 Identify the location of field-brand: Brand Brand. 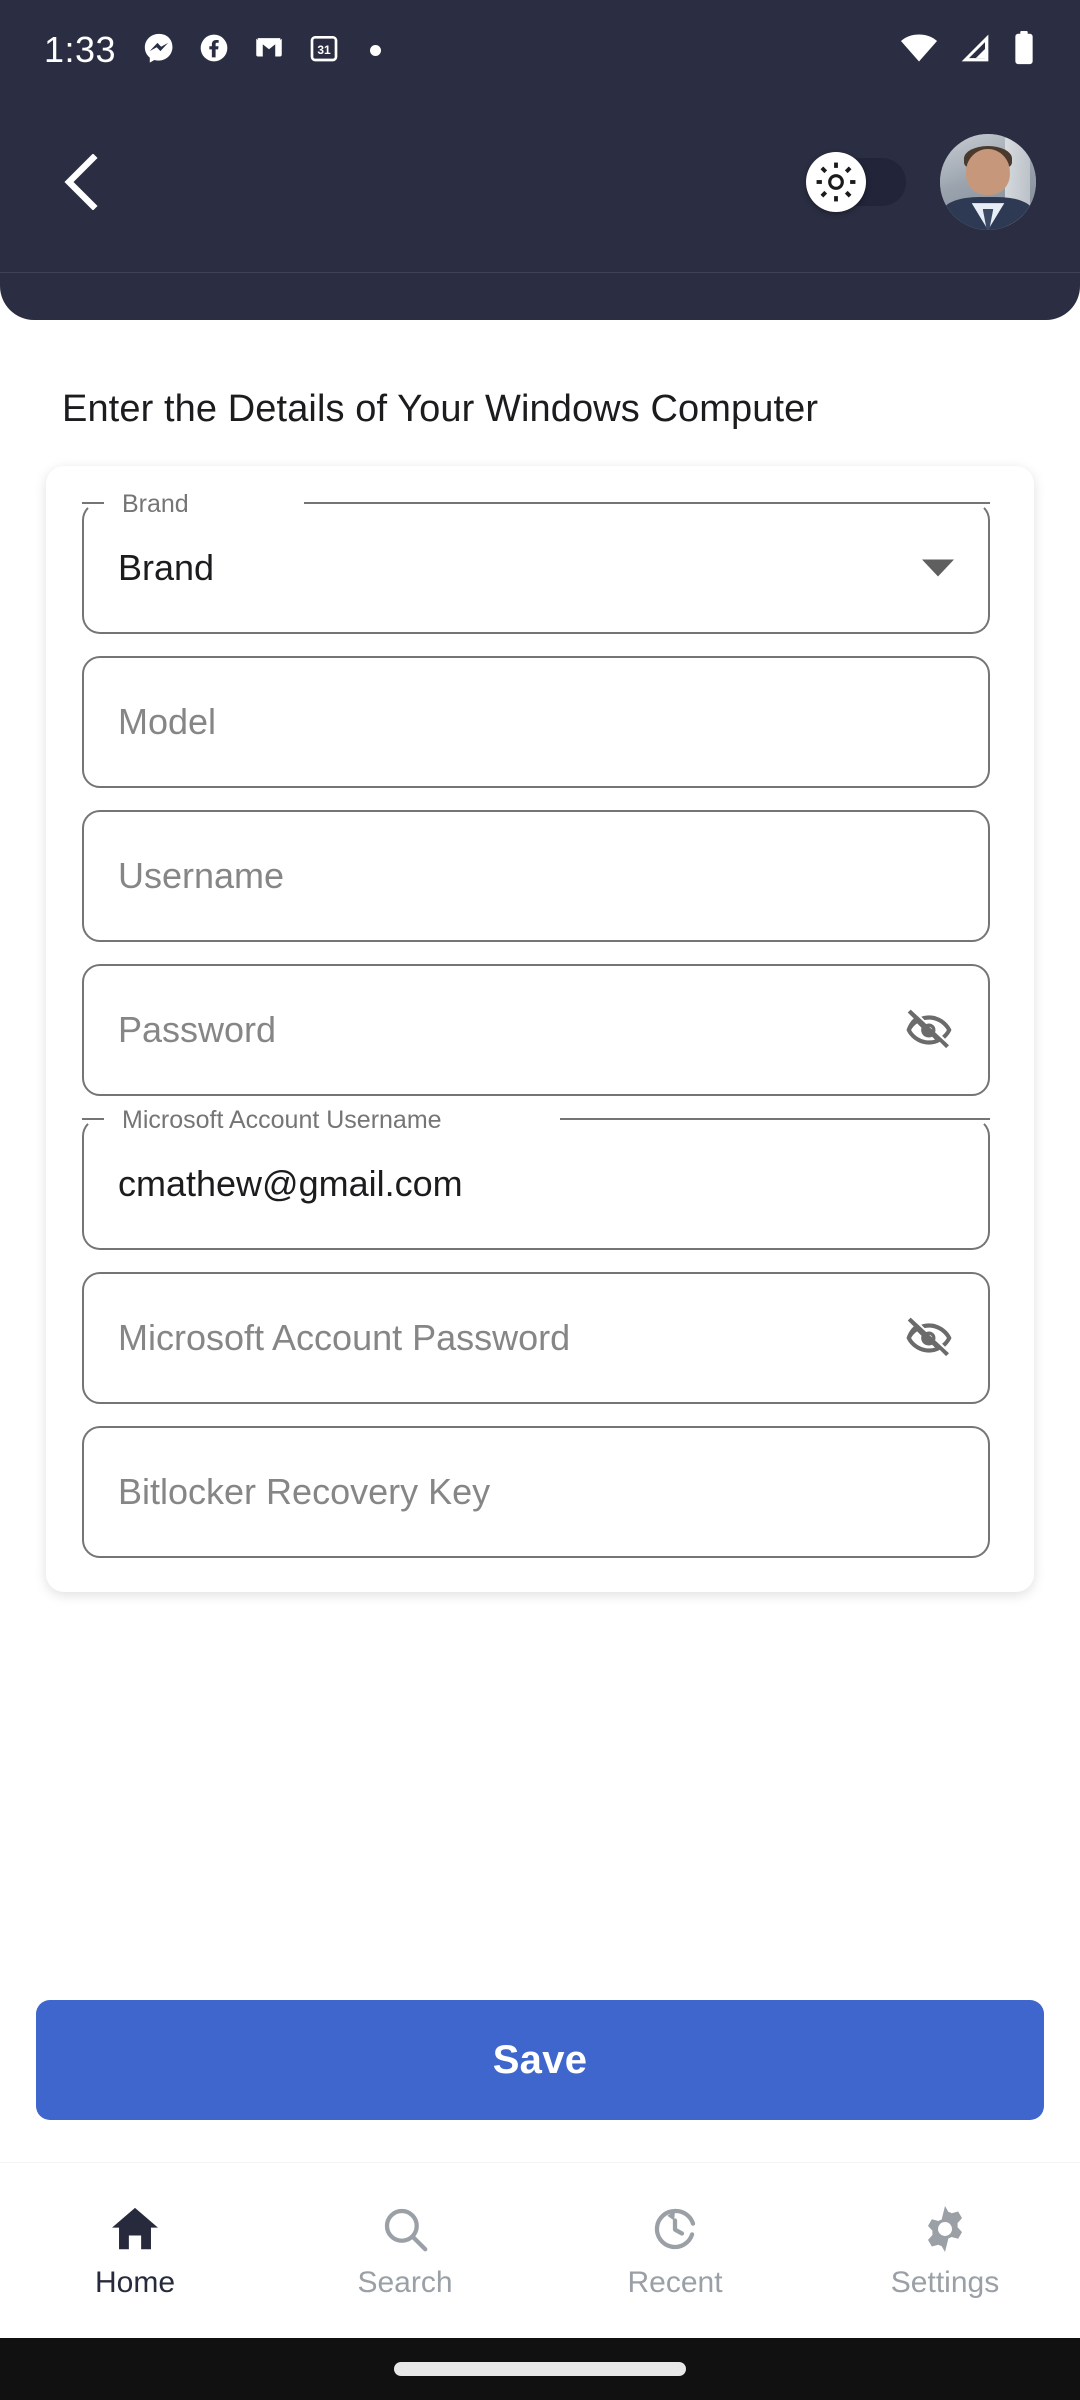
(536, 559).